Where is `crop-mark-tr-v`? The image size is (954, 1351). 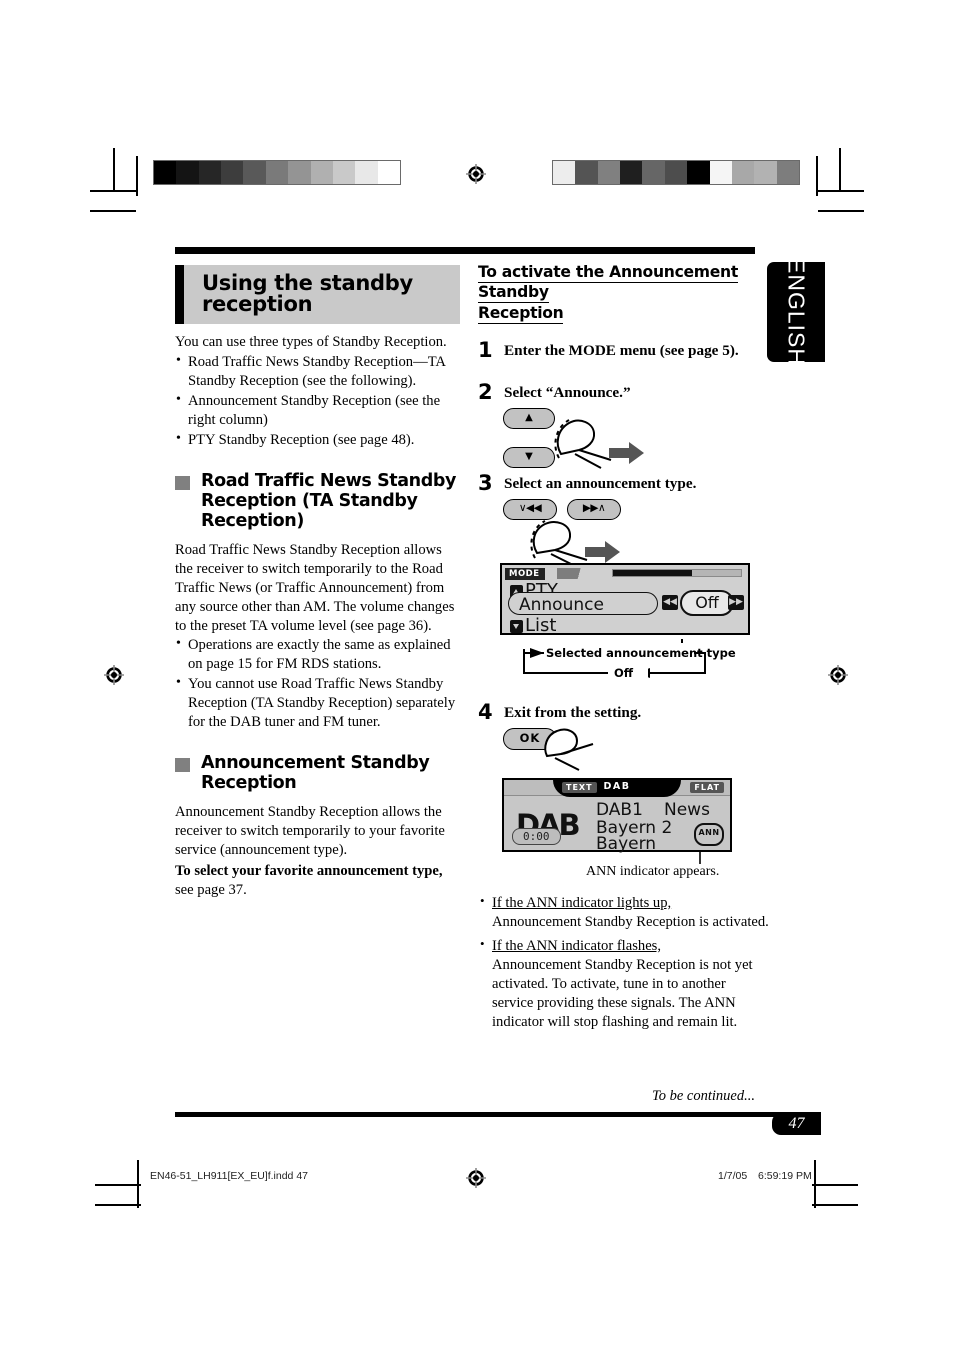 crop-mark-tr-v is located at coordinates (840, 170).